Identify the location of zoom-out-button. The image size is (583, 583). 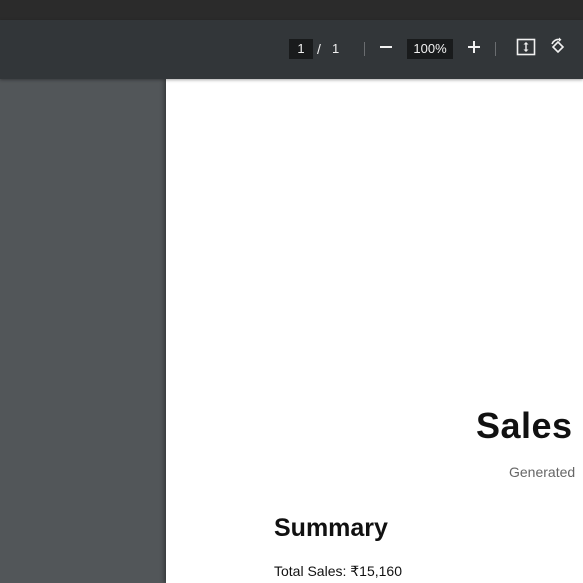
(386, 49).